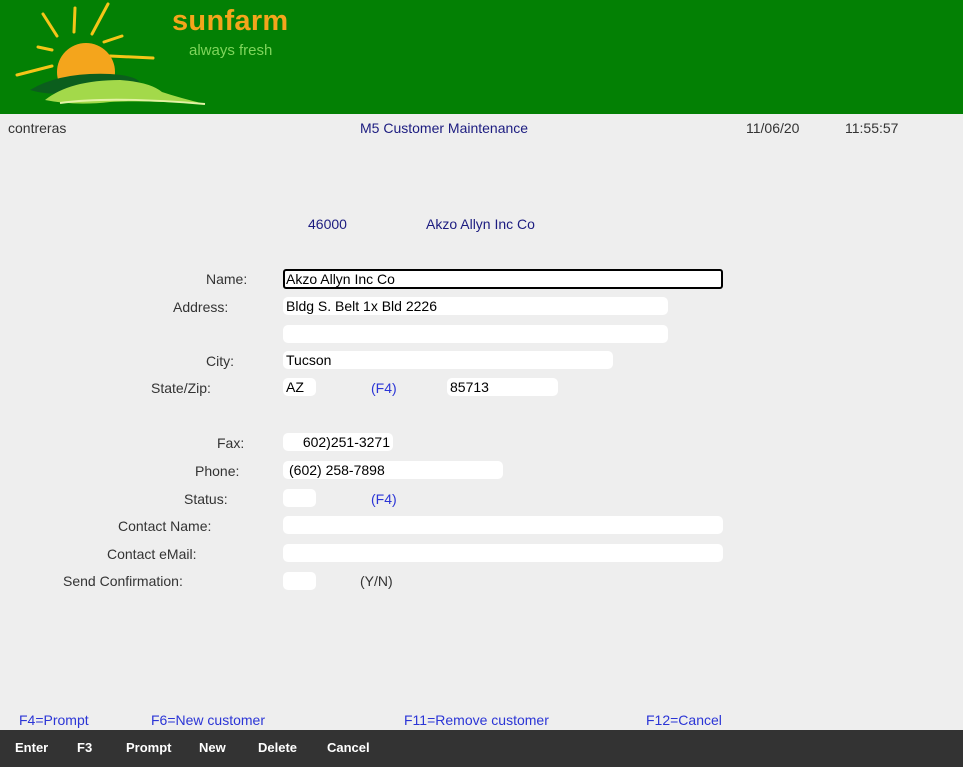 The image size is (963, 767). I want to click on name-label: Name:, so click(227, 279).